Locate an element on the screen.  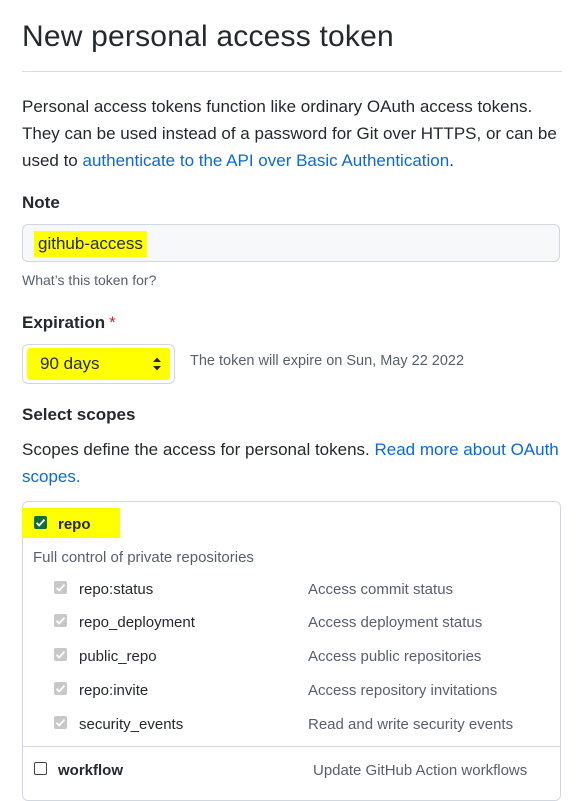
sub-scope-name: repo:status is located at coordinates (116, 589).